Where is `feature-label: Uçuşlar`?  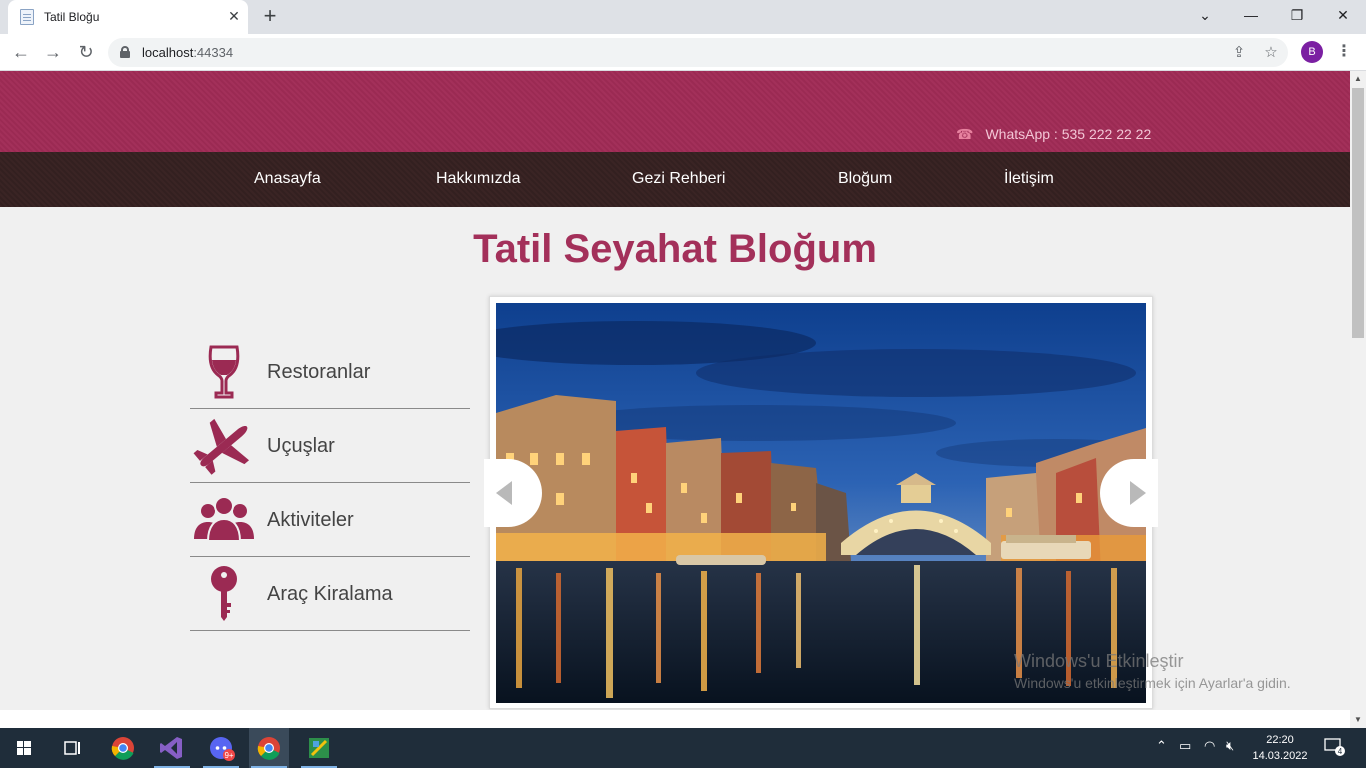
feature-label: Uçuşlar is located at coordinates (301, 446).